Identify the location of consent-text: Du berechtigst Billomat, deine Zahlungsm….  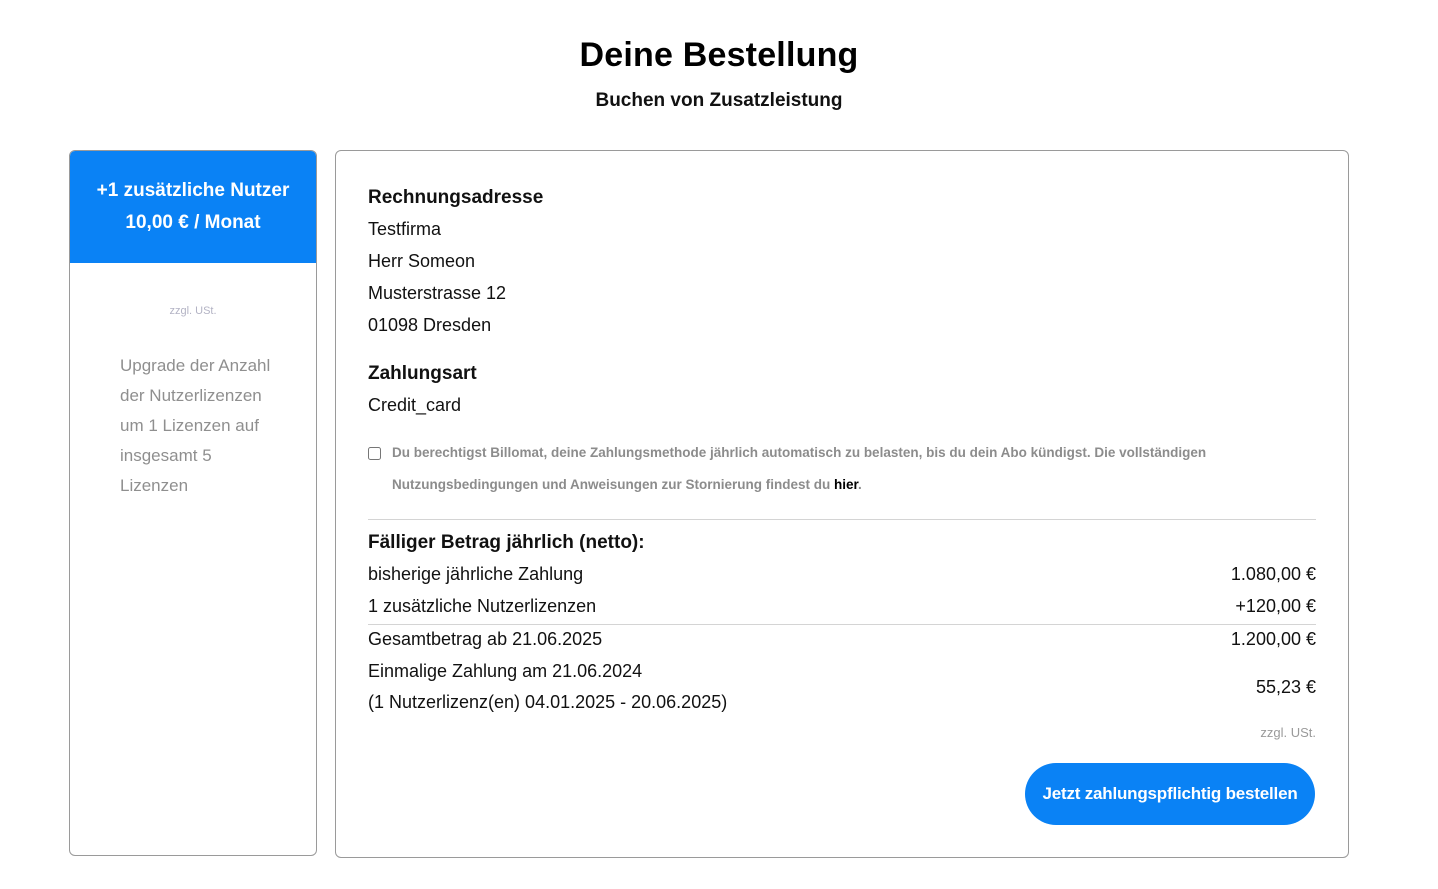
(857, 469).